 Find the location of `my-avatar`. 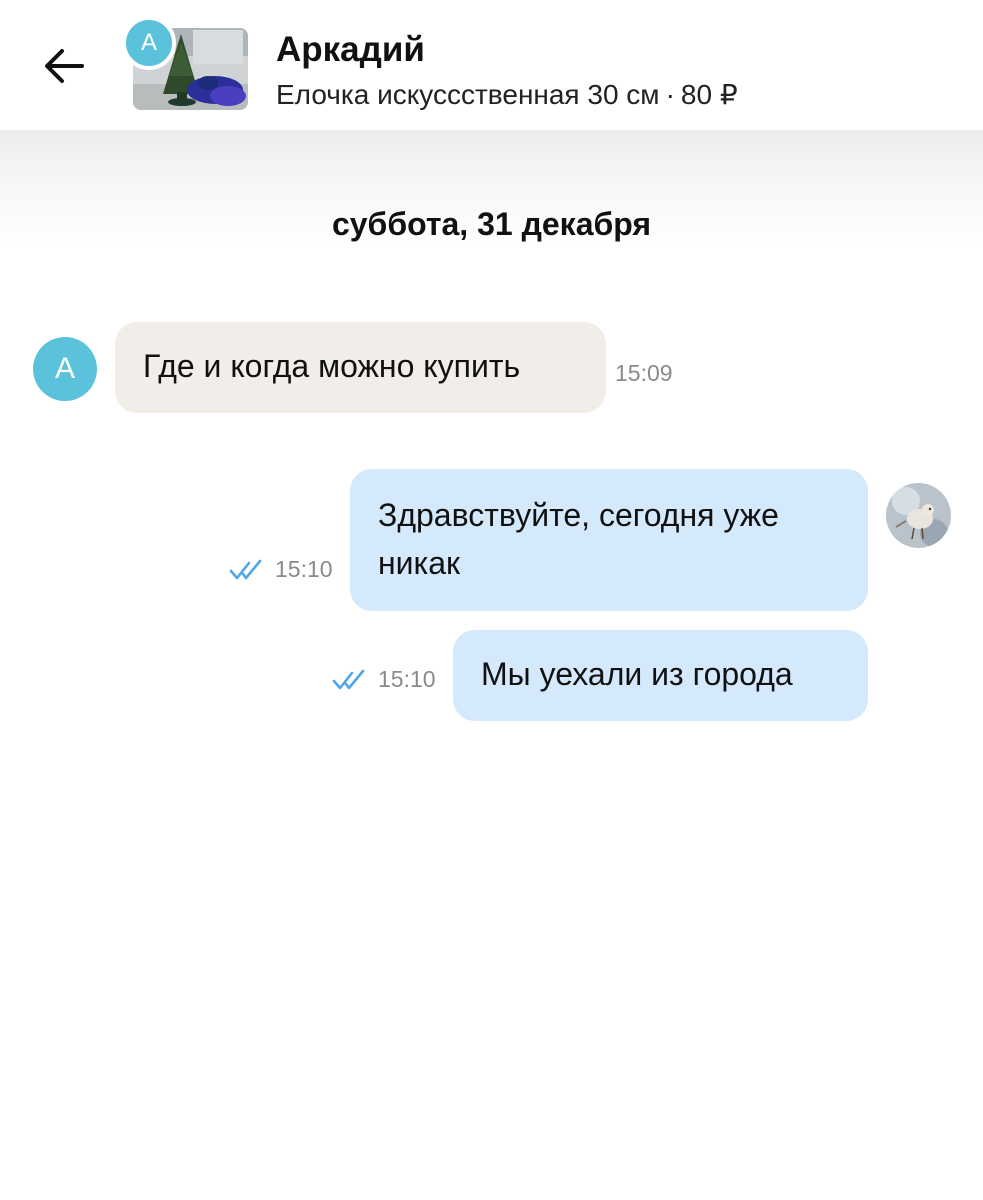

my-avatar is located at coordinates (918, 515).